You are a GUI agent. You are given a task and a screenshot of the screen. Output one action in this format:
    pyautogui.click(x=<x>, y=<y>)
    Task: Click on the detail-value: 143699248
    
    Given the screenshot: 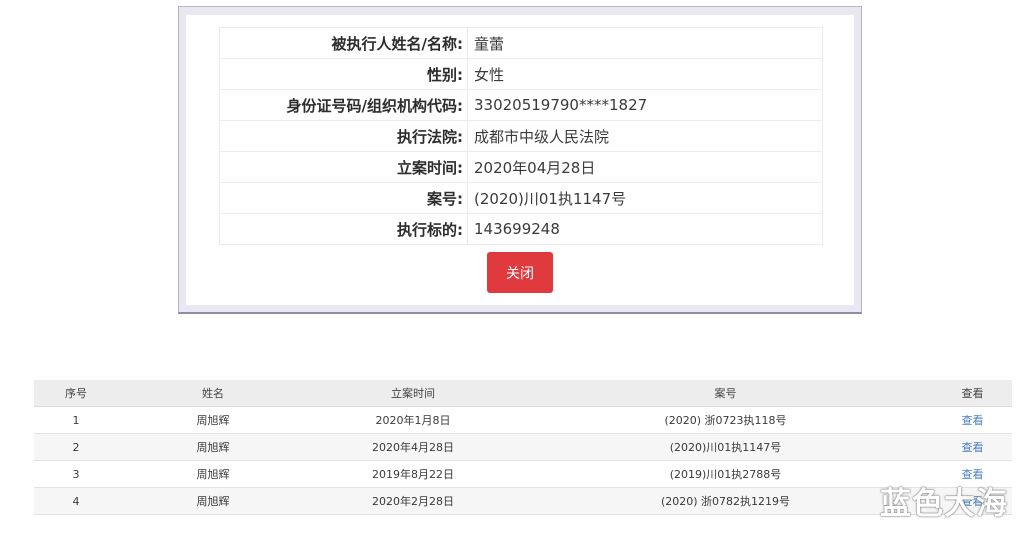 What is the action you would take?
    pyautogui.click(x=645, y=229)
    